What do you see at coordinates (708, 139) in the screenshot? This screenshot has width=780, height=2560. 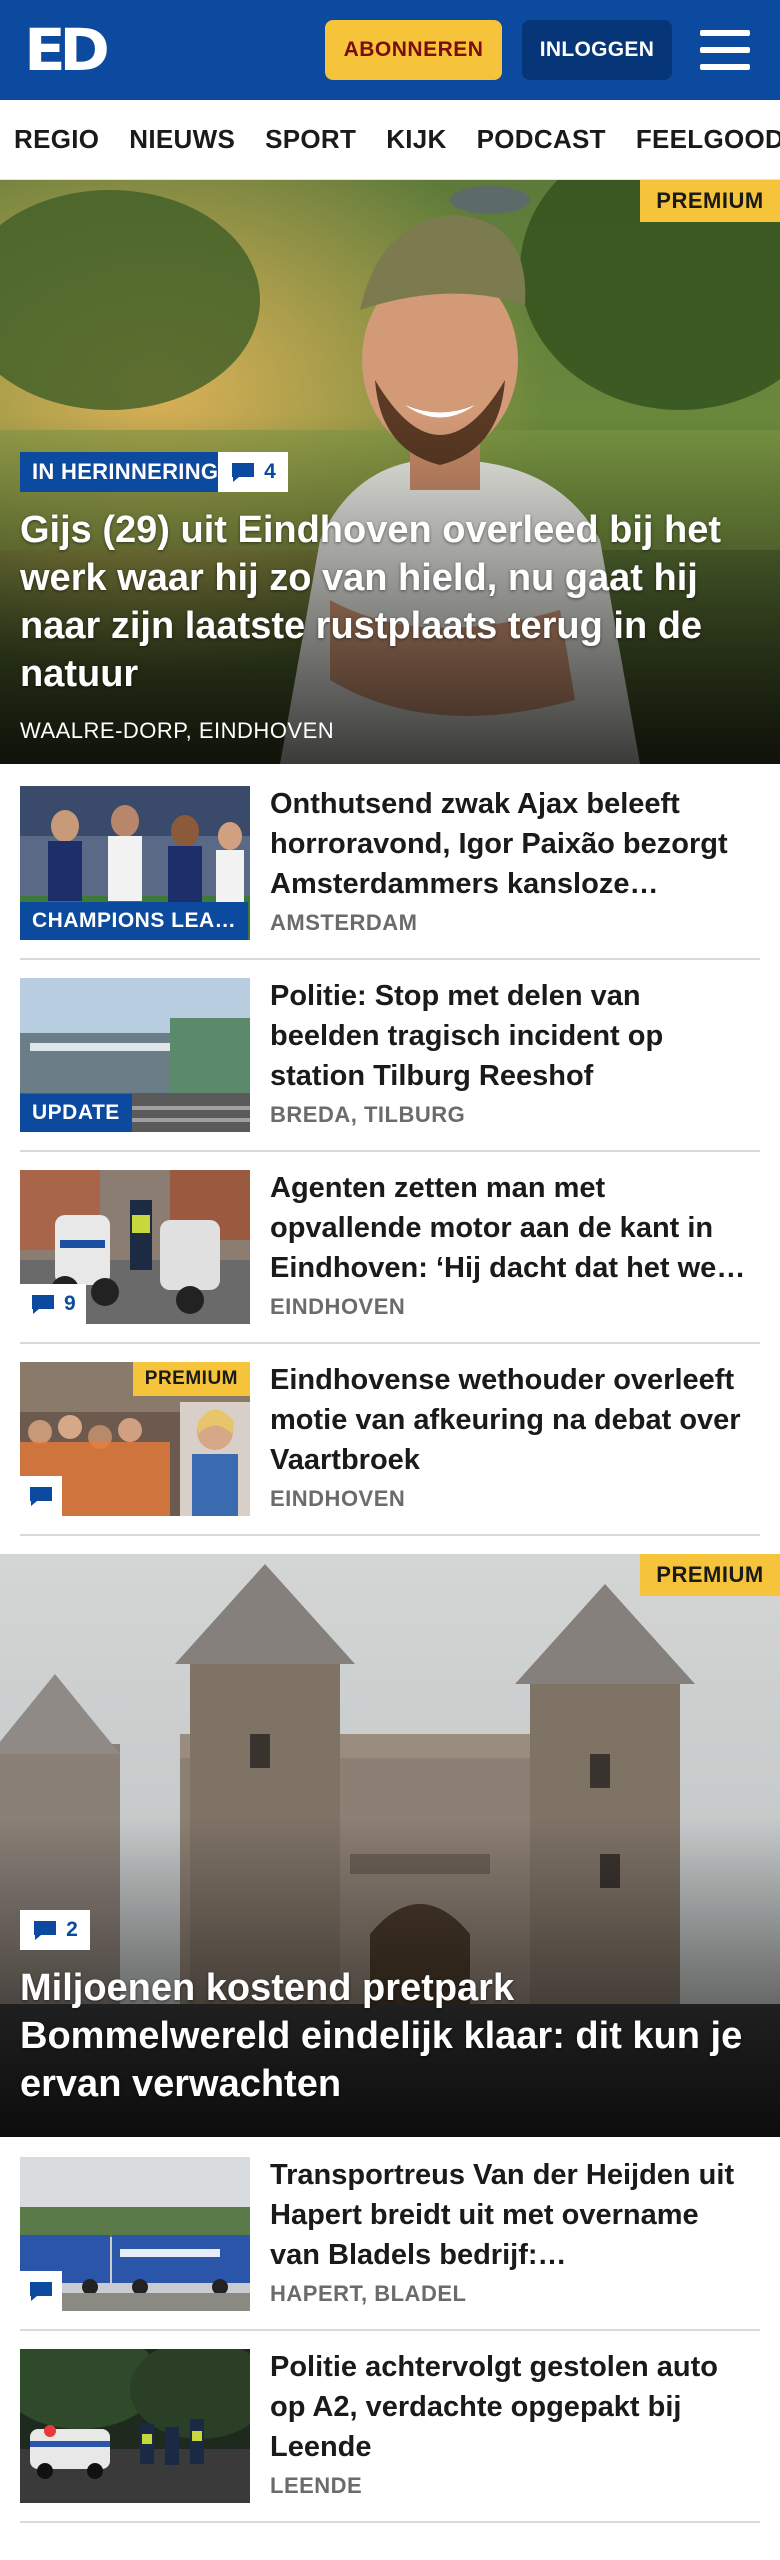 I see `nav-item-feelgood: FEELGOOD` at bounding box center [708, 139].